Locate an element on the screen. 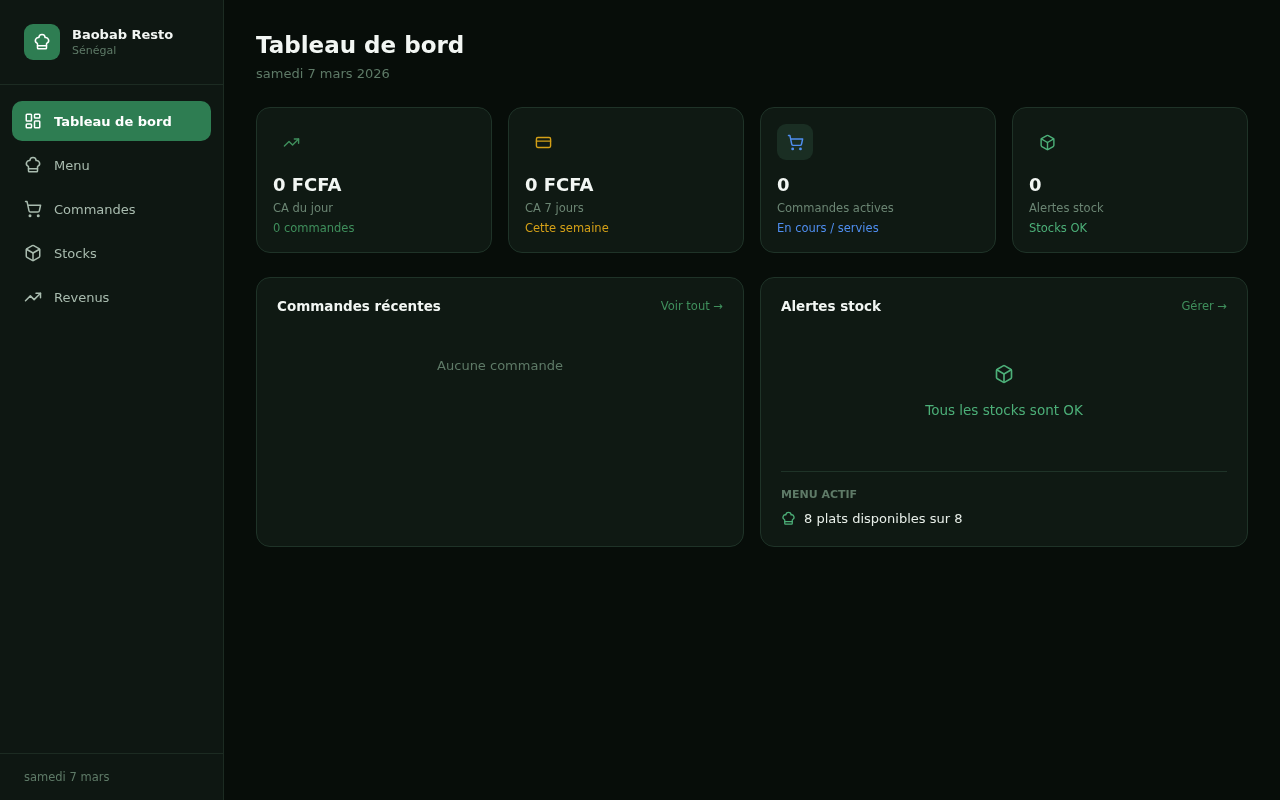 The width and height of the screenshot is (1280, 800). stat-note: En cours / servies is located at coordinates (828, 228).